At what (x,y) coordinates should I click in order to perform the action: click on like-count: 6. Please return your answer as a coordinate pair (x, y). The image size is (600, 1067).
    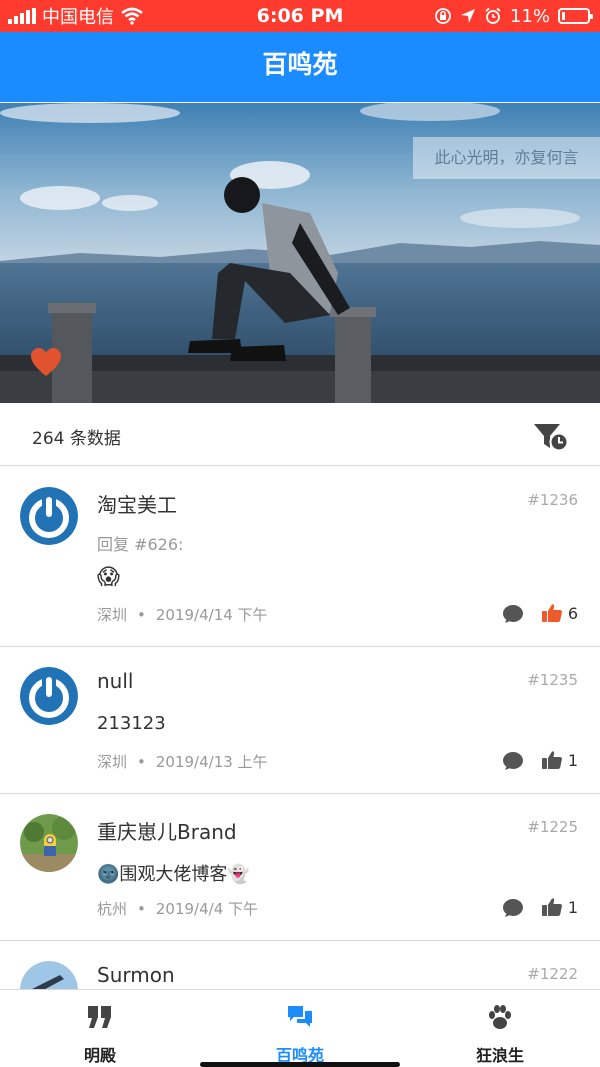
    Looking at the image, I should click on (572, 613).